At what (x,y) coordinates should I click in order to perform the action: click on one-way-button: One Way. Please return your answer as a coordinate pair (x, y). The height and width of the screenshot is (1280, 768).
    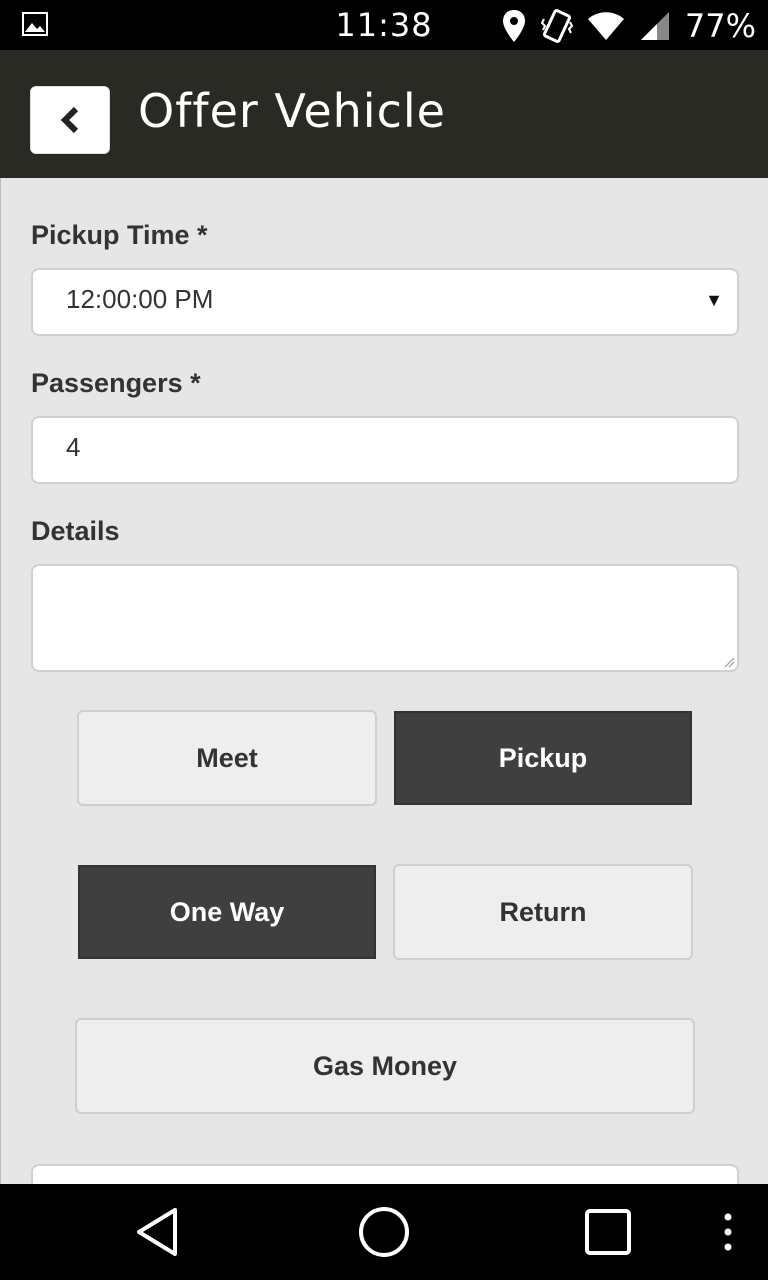
    Looking at the image, I should click on (227, 912).